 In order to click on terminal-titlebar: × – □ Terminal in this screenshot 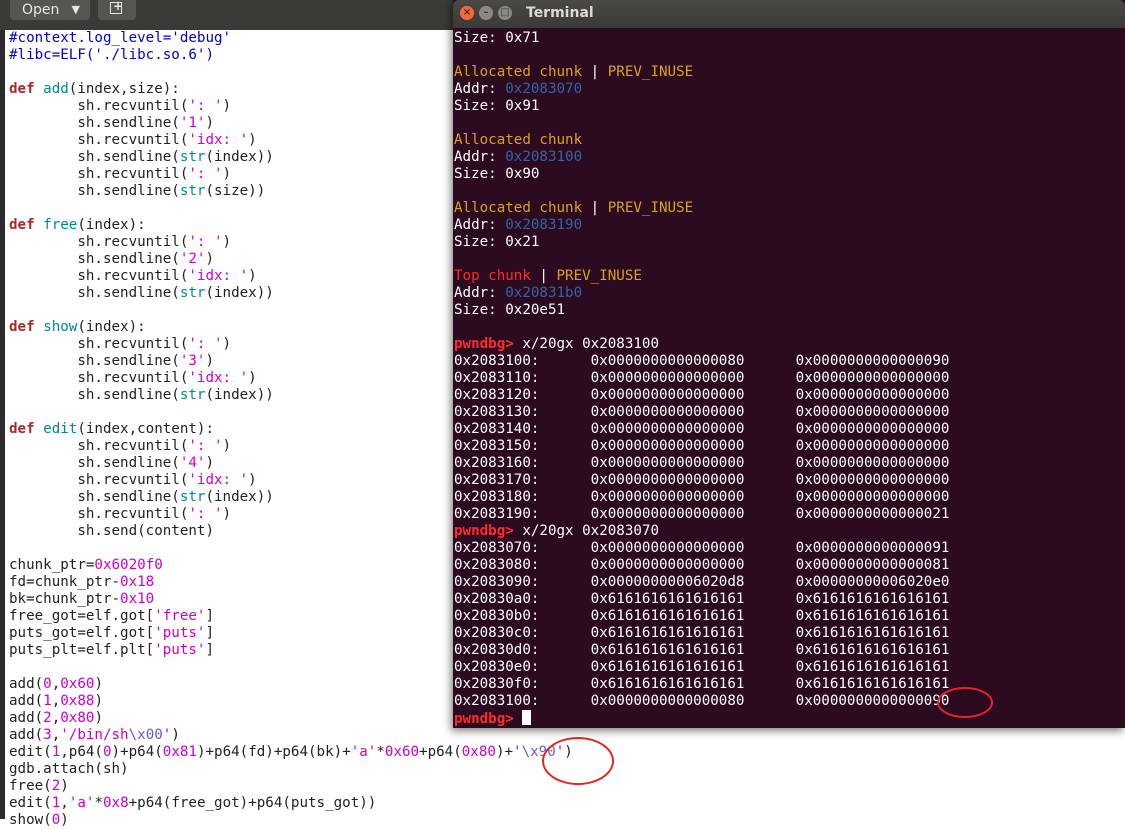, I will do `click(789, 14)`.